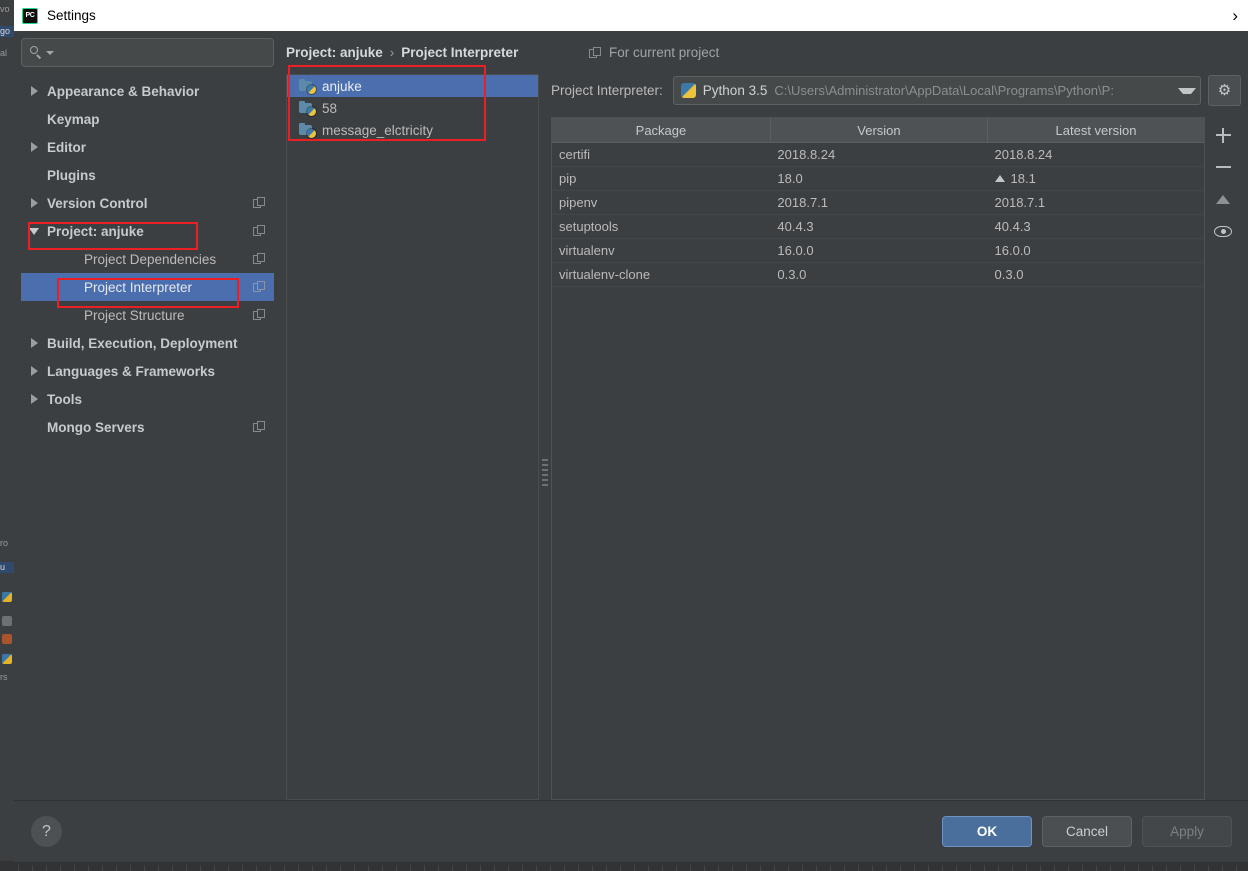 This screenshot has width=1248, height=871. I want to click on cell-package: virtualenv, so click(661, 250).